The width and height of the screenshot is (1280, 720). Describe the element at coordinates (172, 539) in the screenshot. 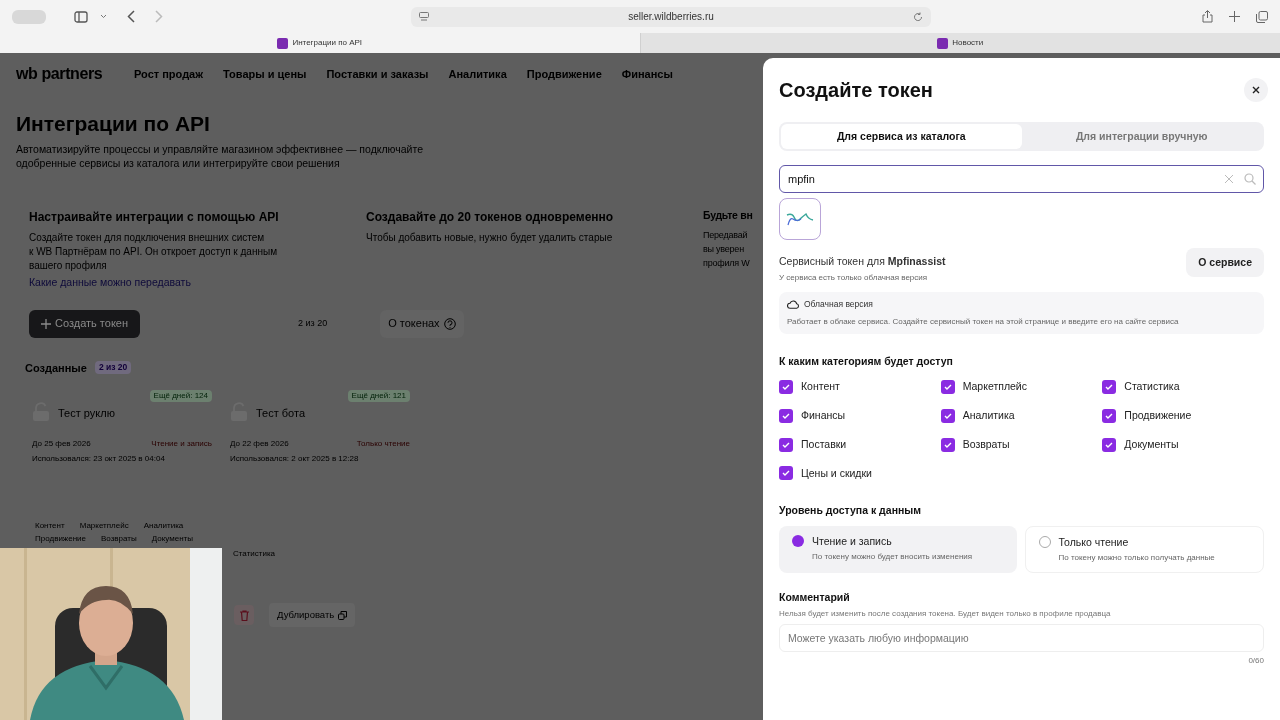

I see `category-tag: Документы` at that location.